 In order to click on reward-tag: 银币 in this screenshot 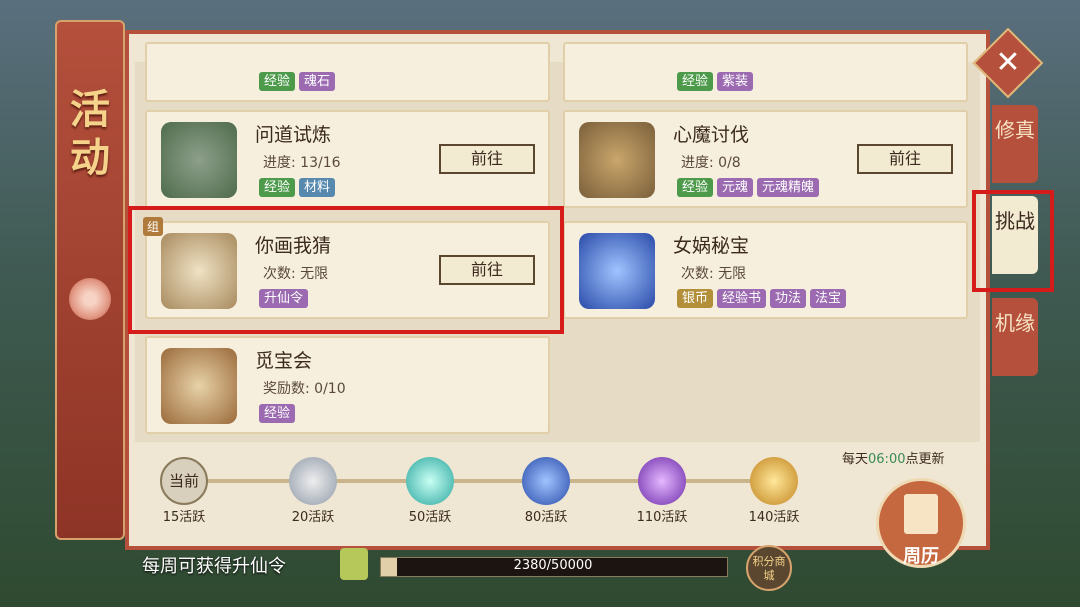, I will do `click(695, 298)`.